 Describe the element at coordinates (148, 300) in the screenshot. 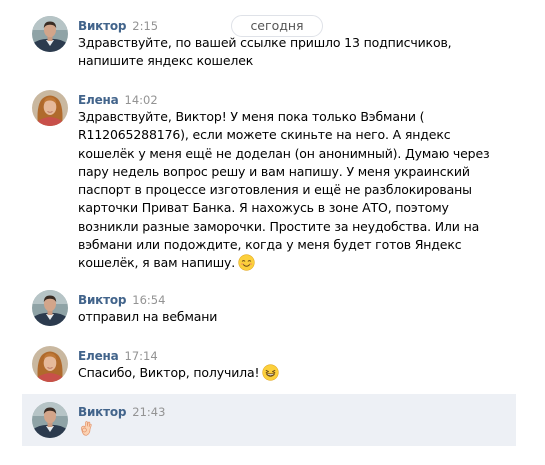

I see `message-time: 16:54` at that location.